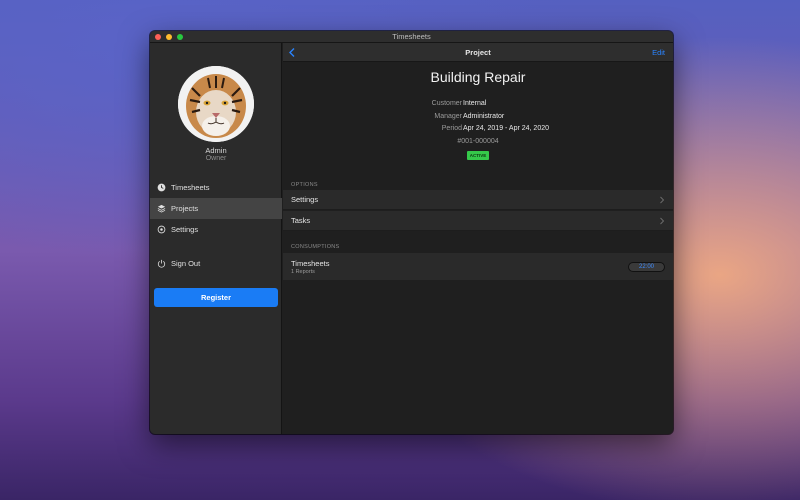 Image resolution: width=800 pixels, height=500 pixels. I want to click on sidebar-item-label: Projects, so click(185, 208).